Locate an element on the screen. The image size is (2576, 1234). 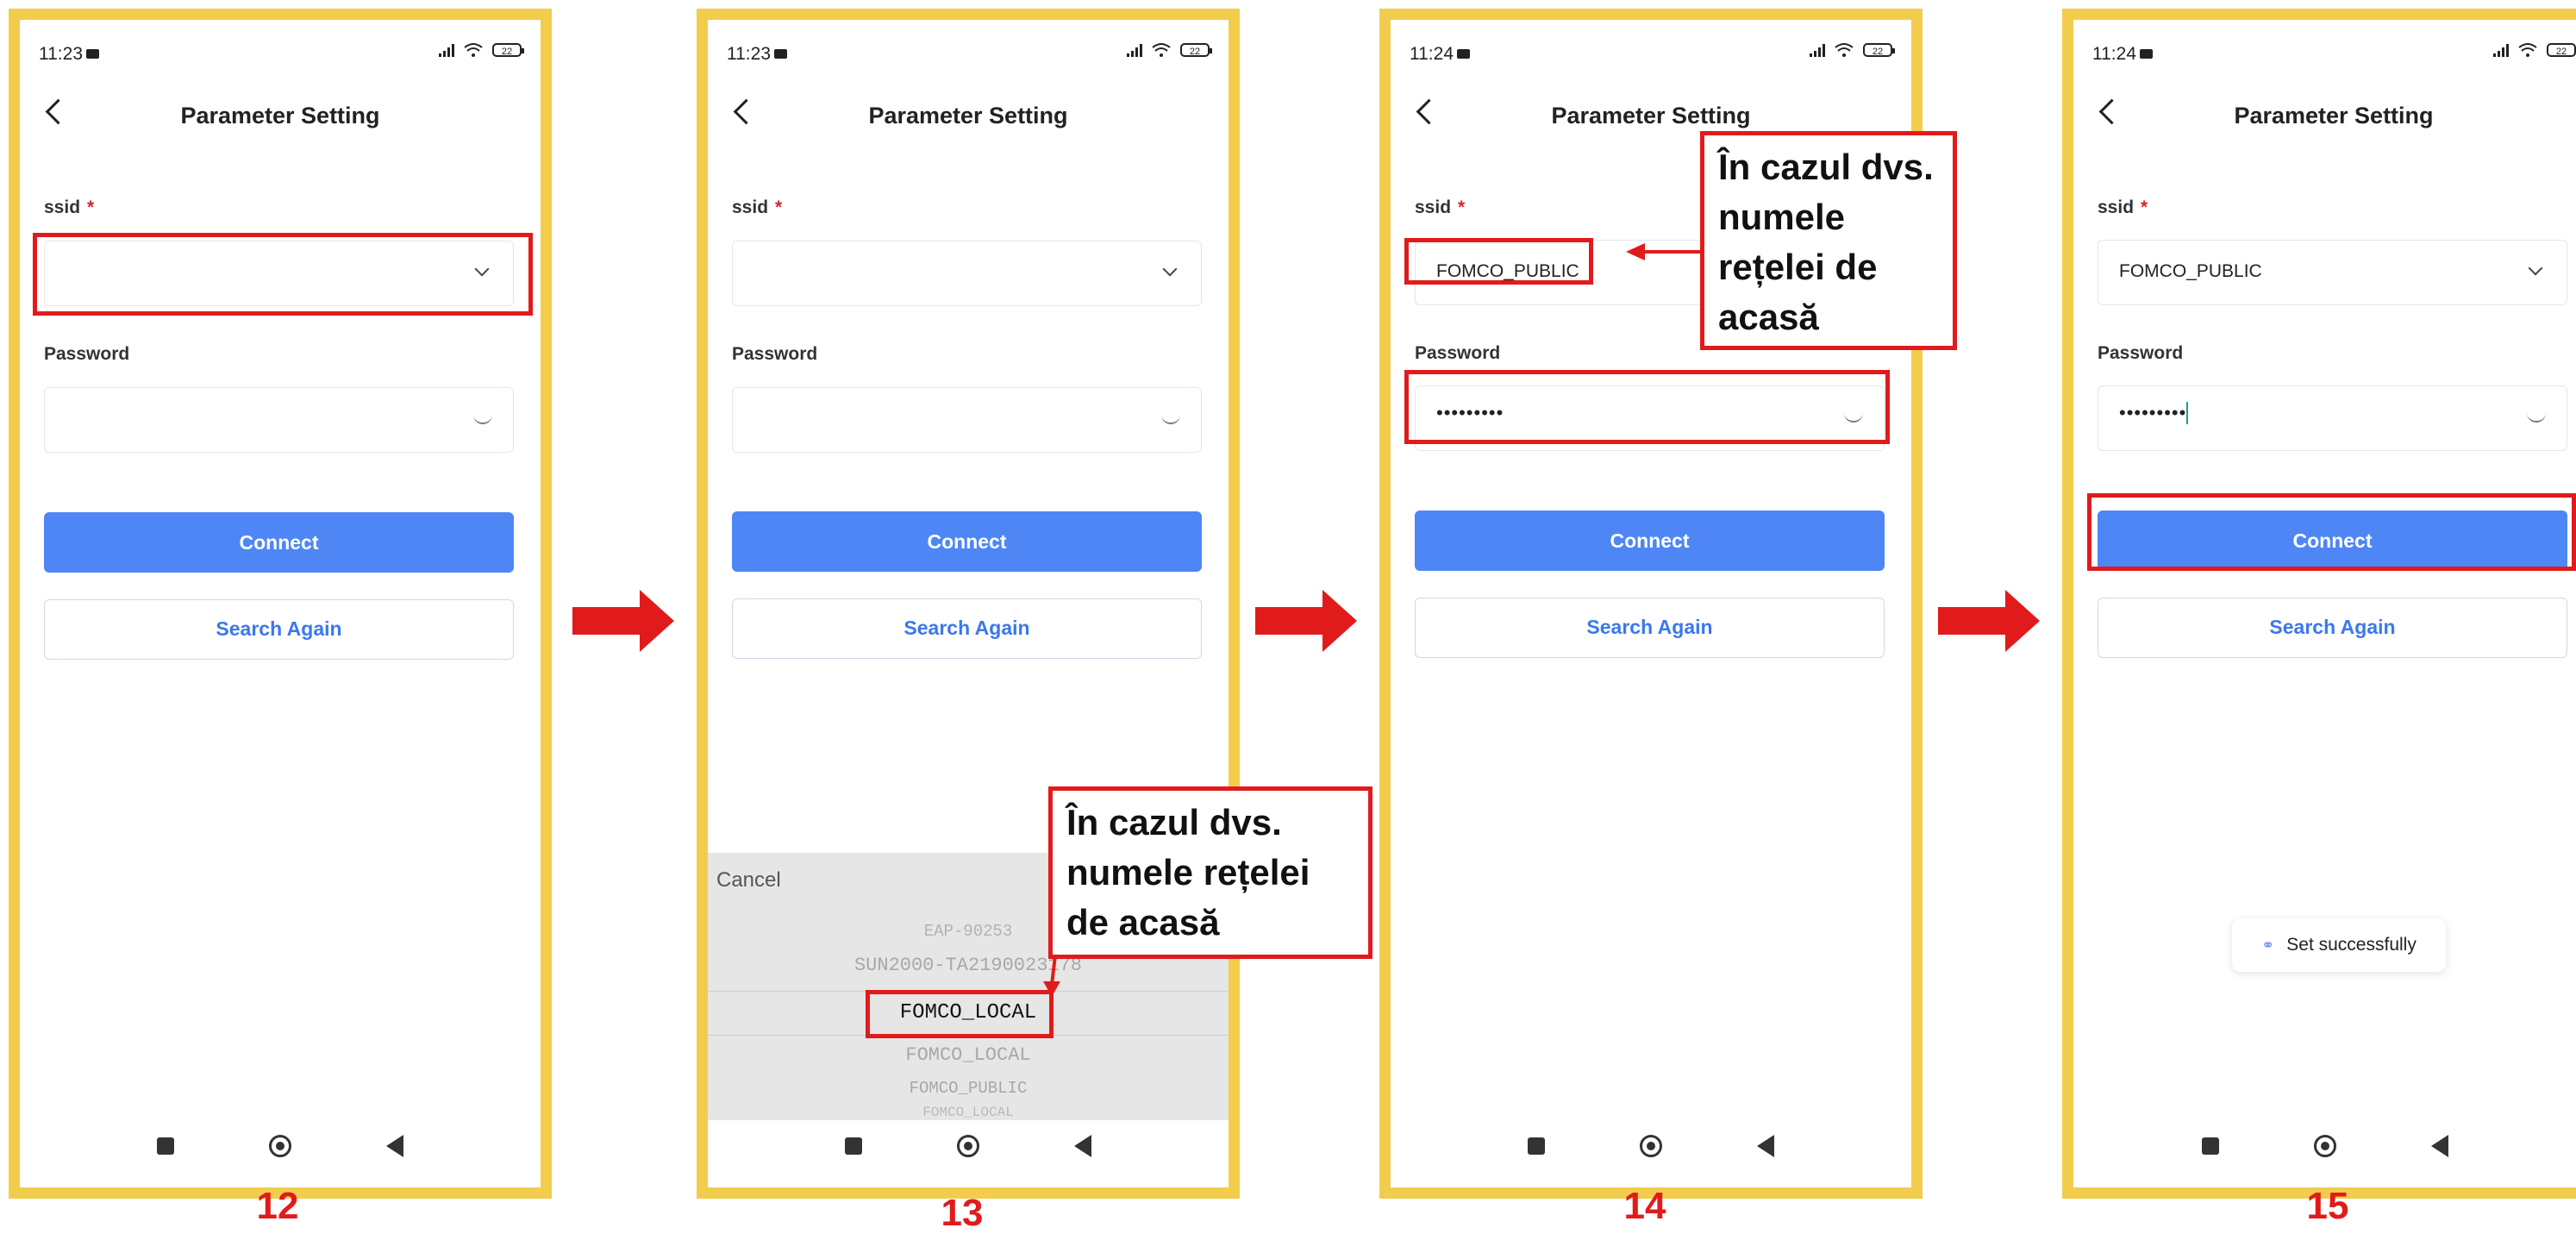
picker-option: FOMCO_PUBLIC is located at coordinates (968, 1088).